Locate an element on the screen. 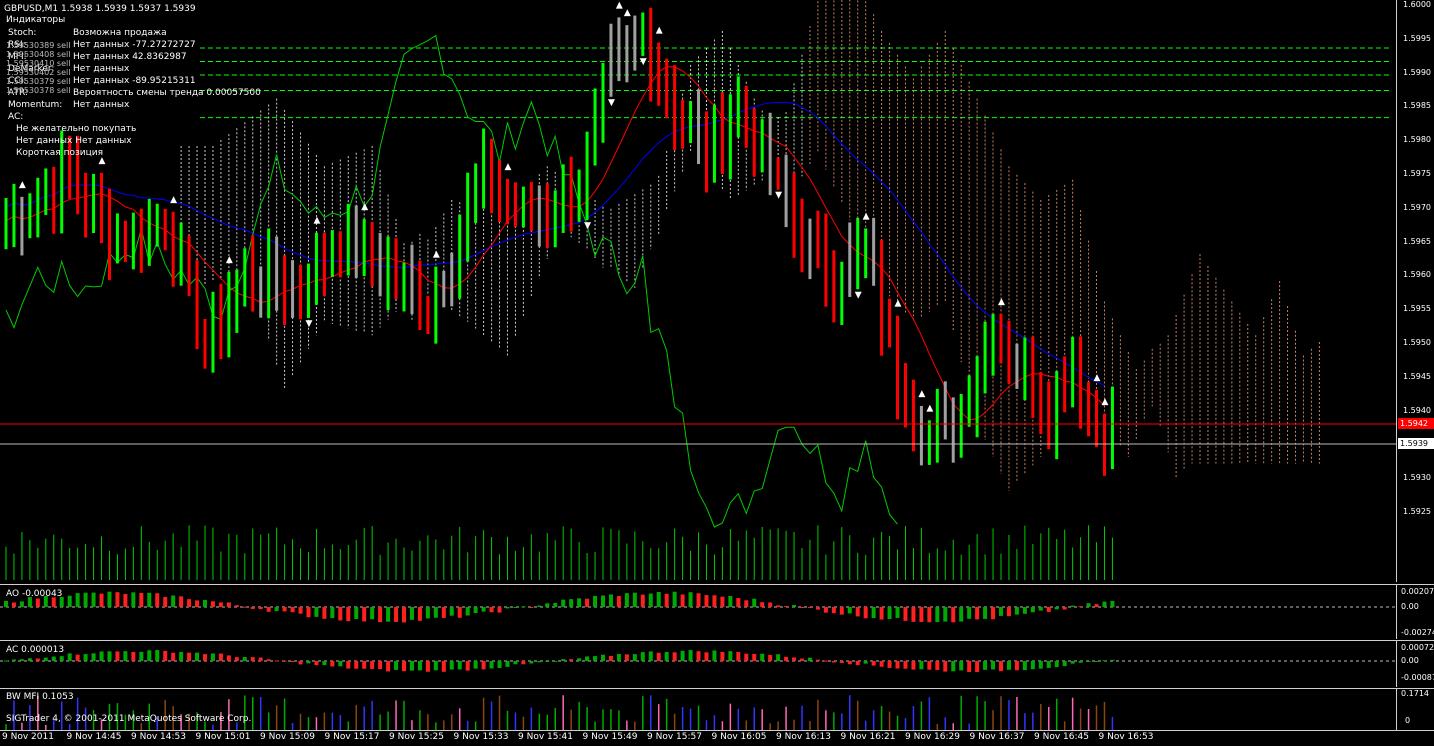 This screenshot has height=746, width=1434. volume-bars is located at coordinates (559, 552).